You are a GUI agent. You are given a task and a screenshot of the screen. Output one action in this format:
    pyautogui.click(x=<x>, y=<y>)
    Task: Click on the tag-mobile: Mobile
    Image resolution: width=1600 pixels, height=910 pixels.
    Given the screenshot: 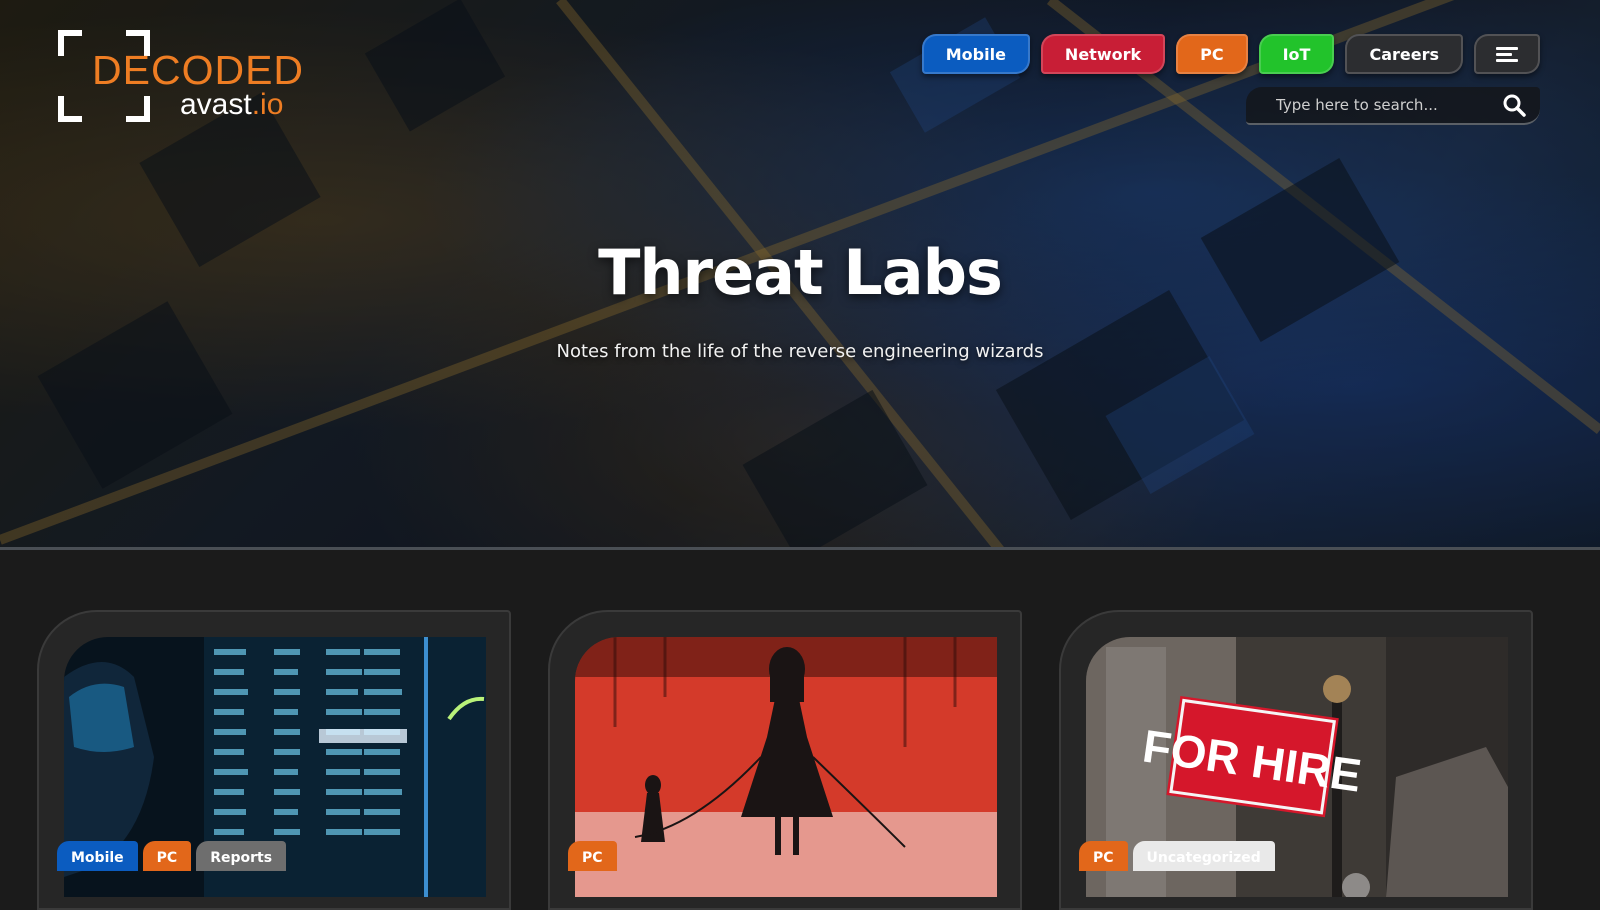 What is the action you would take?
    pyautogui.click(x=97, y=856)
    